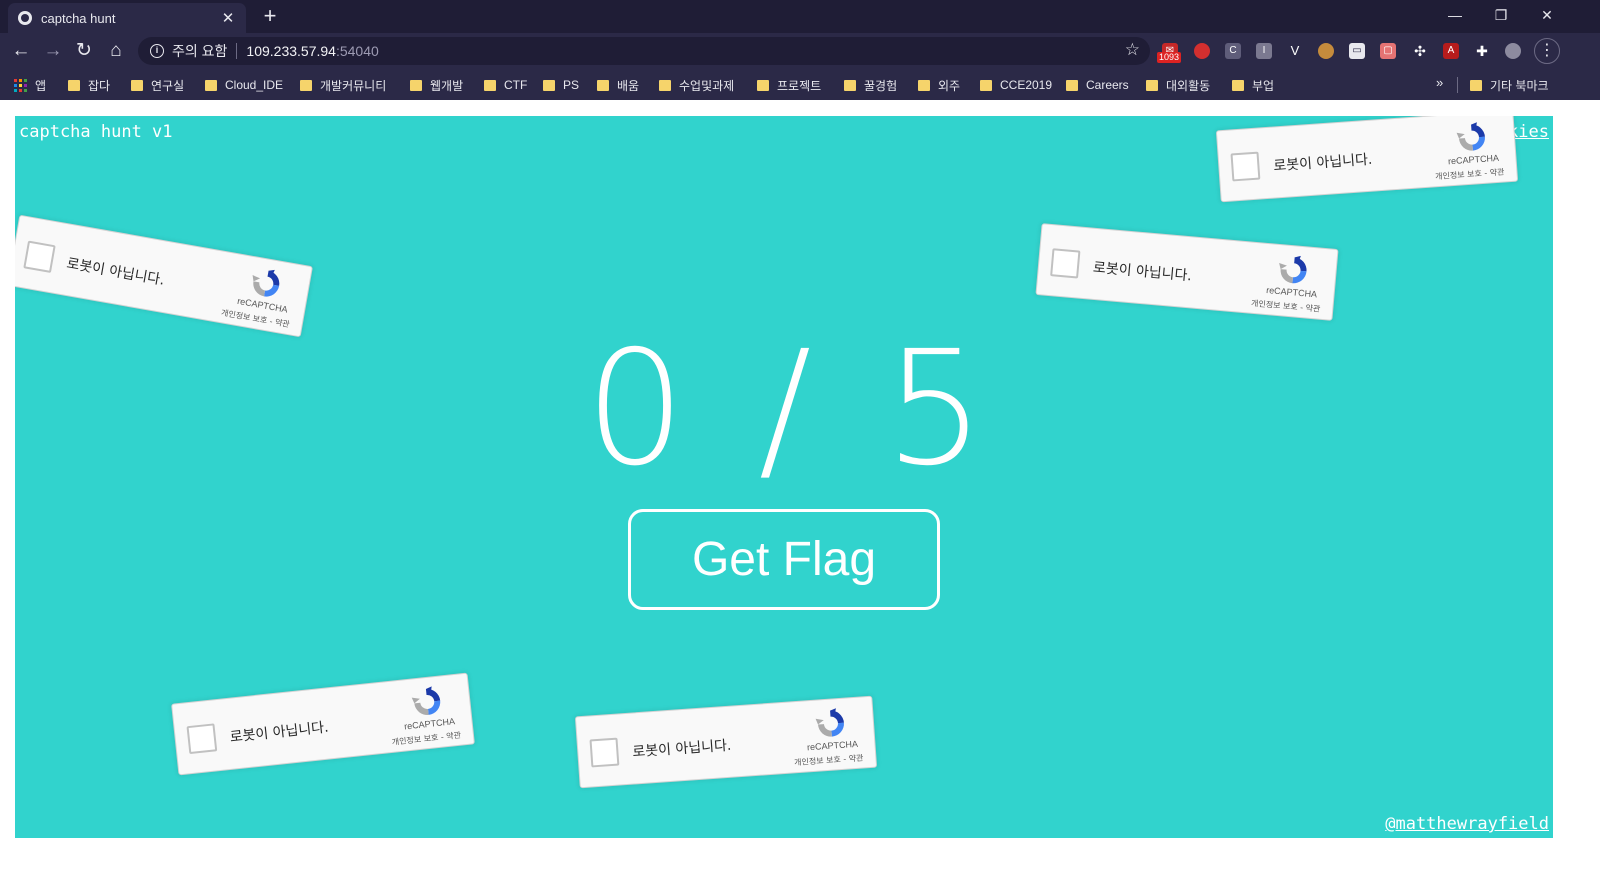 The image size is (1600, 870). What do you see at coordinates (1451, 51) in the screenshot?
I see `pdf-extension-icon: A` at bounding box center [1451, 51].